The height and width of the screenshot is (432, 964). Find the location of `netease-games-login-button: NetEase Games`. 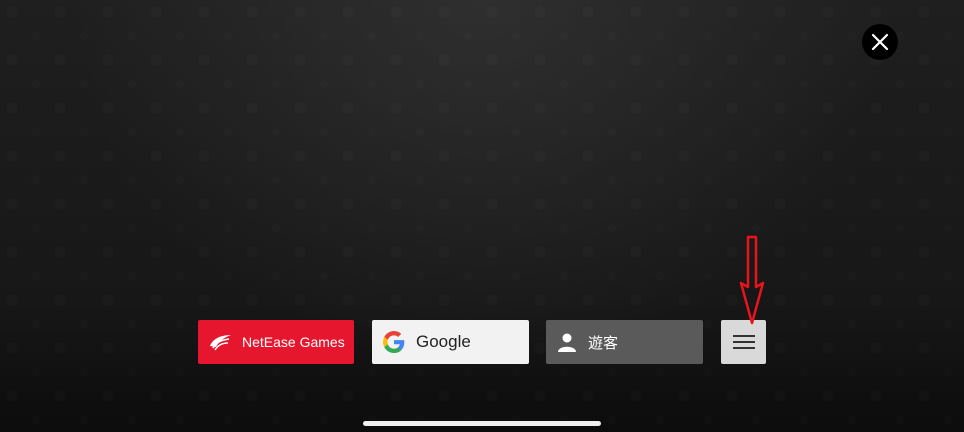

netease-games-login-button: NetEase Games is located at coordinates (276, 342).